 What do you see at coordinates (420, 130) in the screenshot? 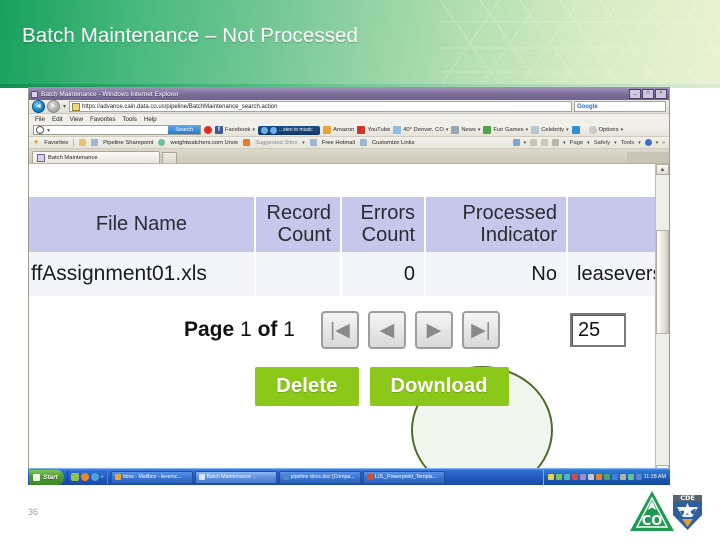
I see `toolbar-item-weather: 40° Denver, CO ▾` at bounding box center [420, 130].